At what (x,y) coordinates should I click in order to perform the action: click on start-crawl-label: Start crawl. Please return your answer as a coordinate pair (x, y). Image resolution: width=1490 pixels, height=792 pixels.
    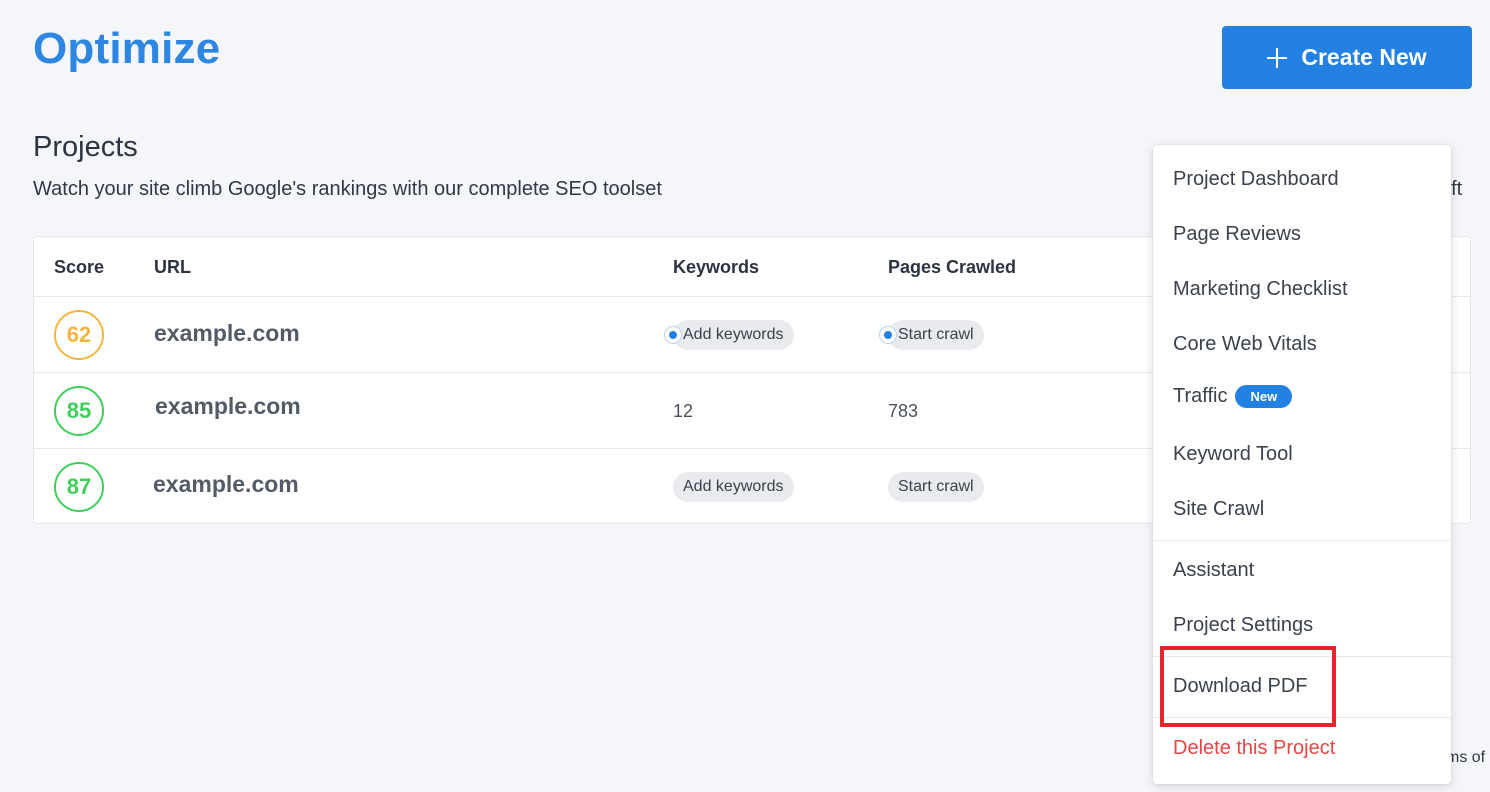
    Looking at the image, I should click on (936, 334).